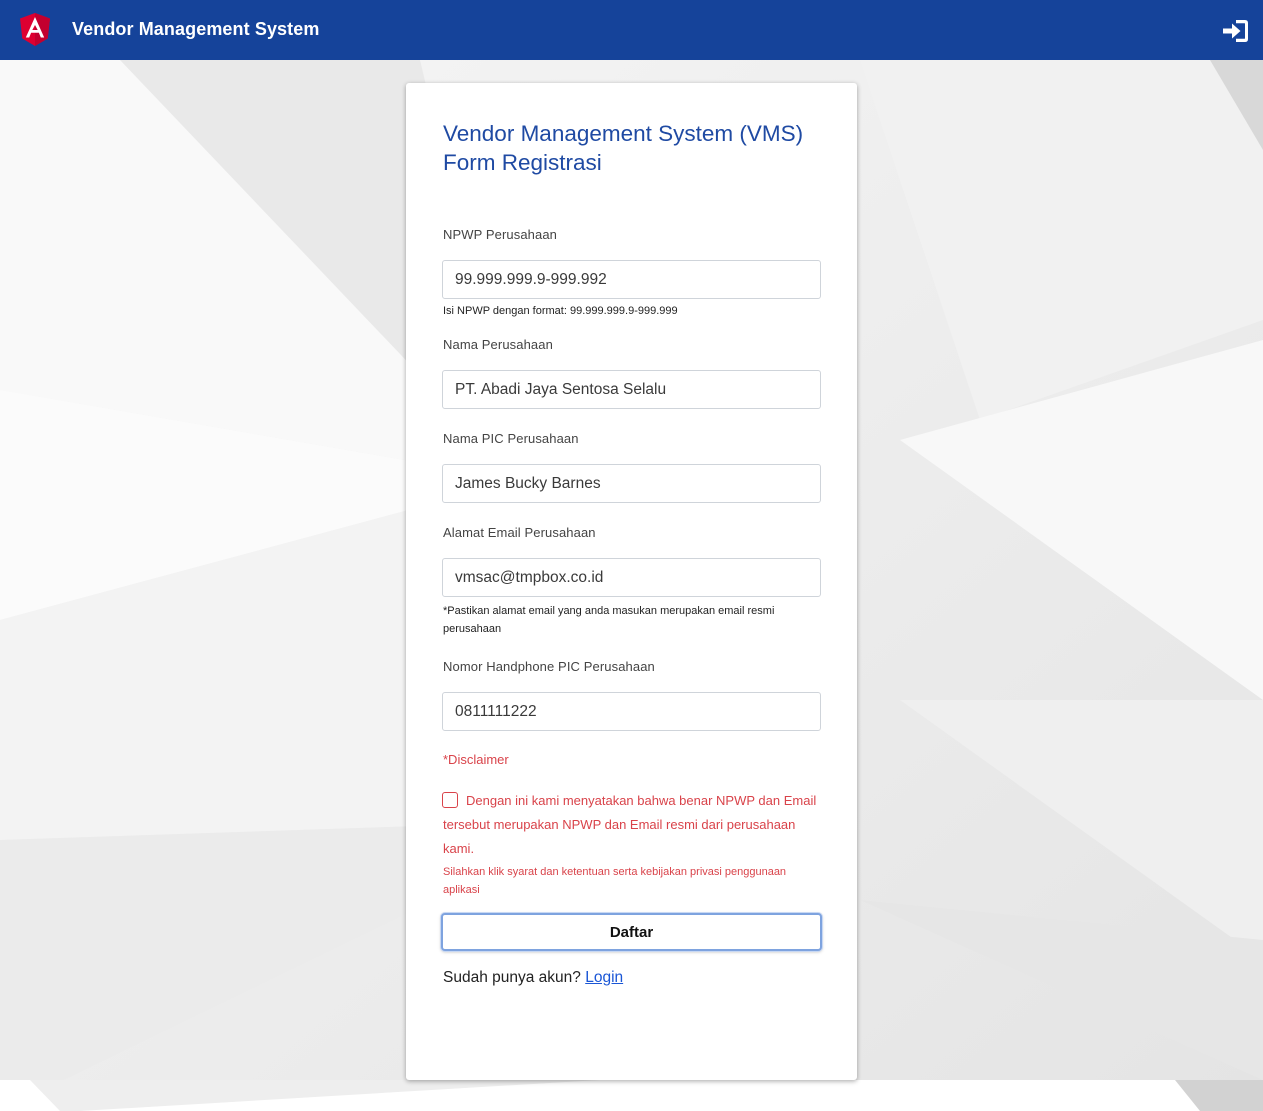  I want to click on sign-in-icon, so click(1235, 31).